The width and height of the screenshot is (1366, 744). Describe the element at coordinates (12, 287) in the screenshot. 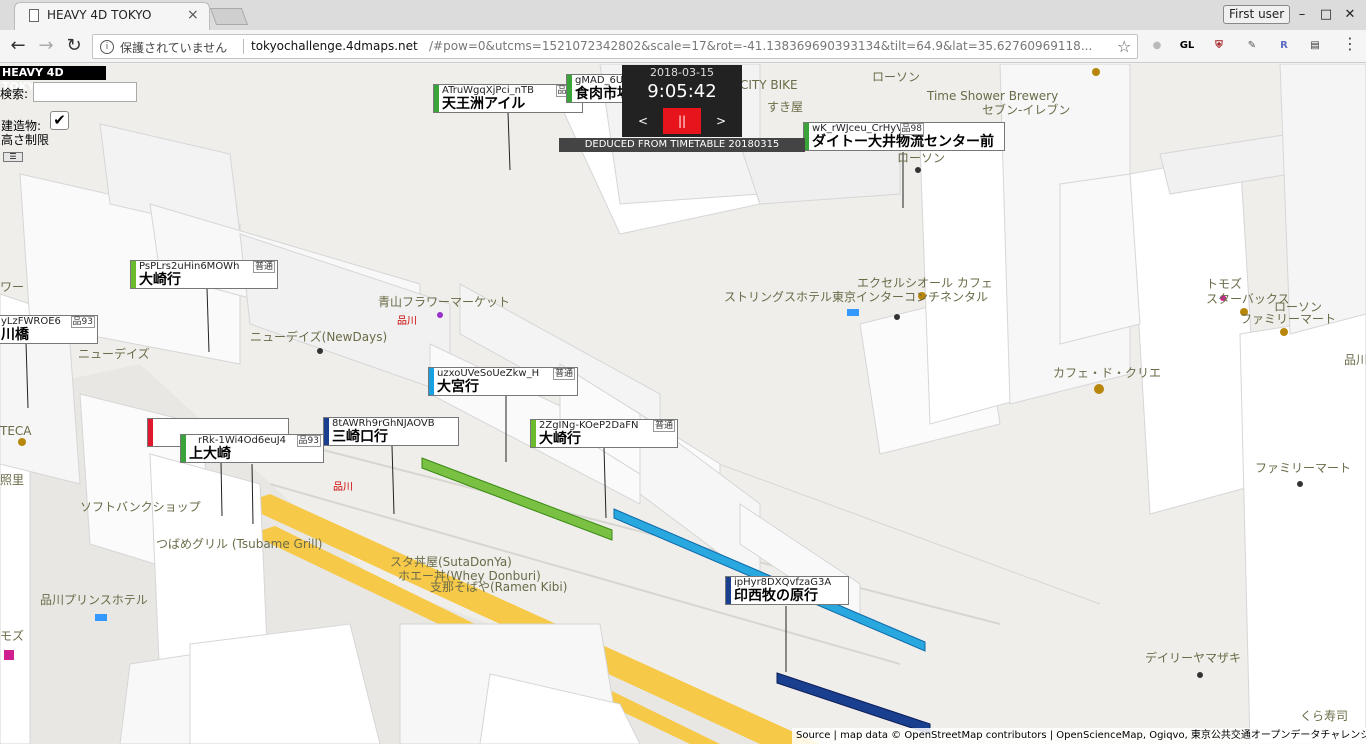

I see `map-label-tower: ワー` at that location.